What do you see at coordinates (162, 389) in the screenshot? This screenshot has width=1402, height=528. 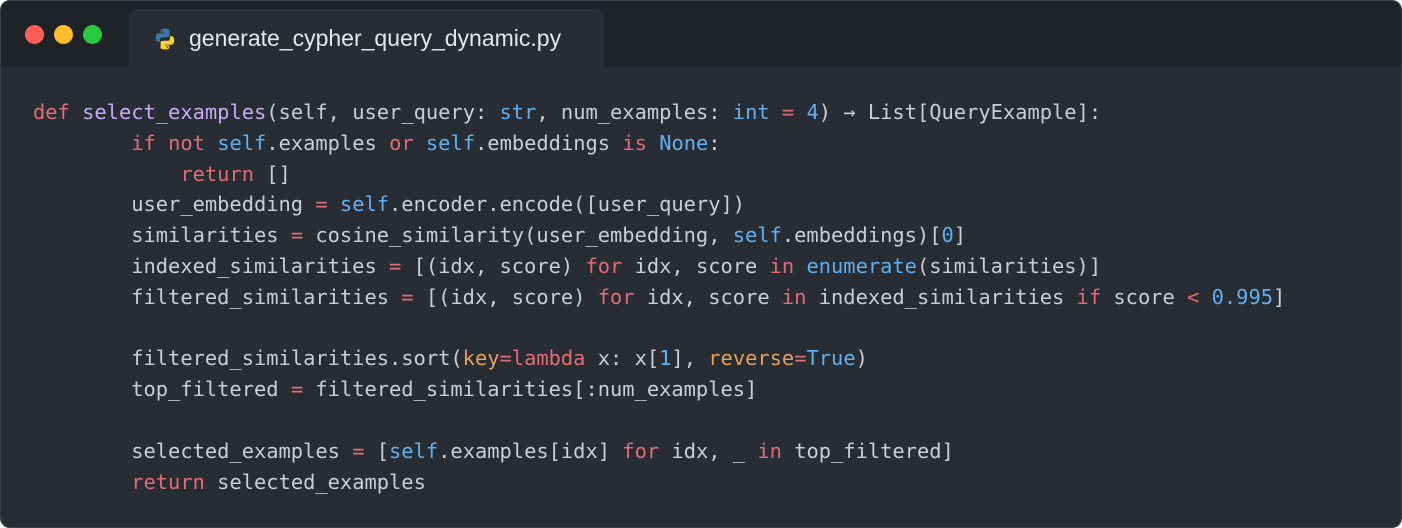 I see `code-token: top_filtered` at bounding box center [162, 389].